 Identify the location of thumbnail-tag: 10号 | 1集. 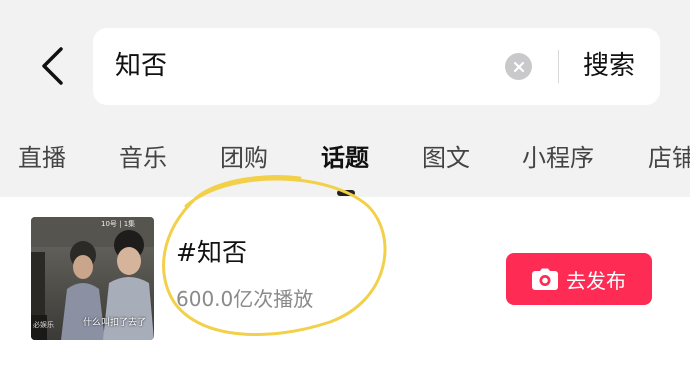
(118, 224).